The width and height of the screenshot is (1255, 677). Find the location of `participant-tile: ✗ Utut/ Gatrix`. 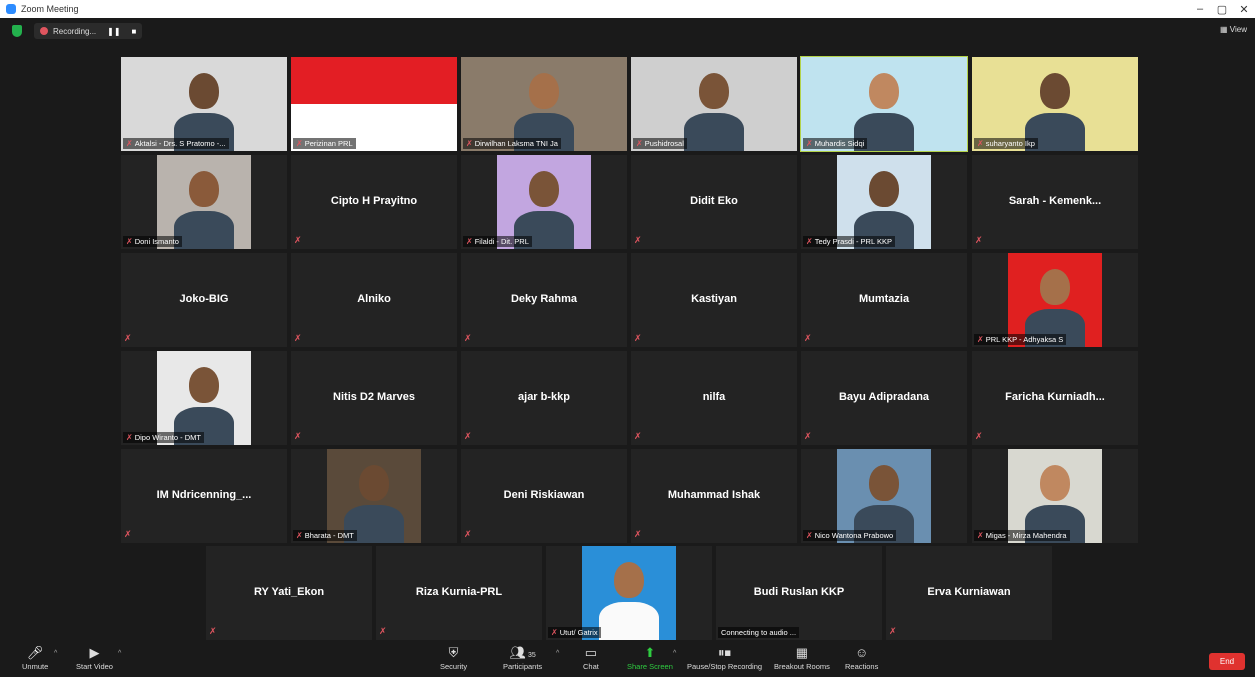

participant-tile: ✗ Utut/ Gatrix is located at coordinates (629, 593).